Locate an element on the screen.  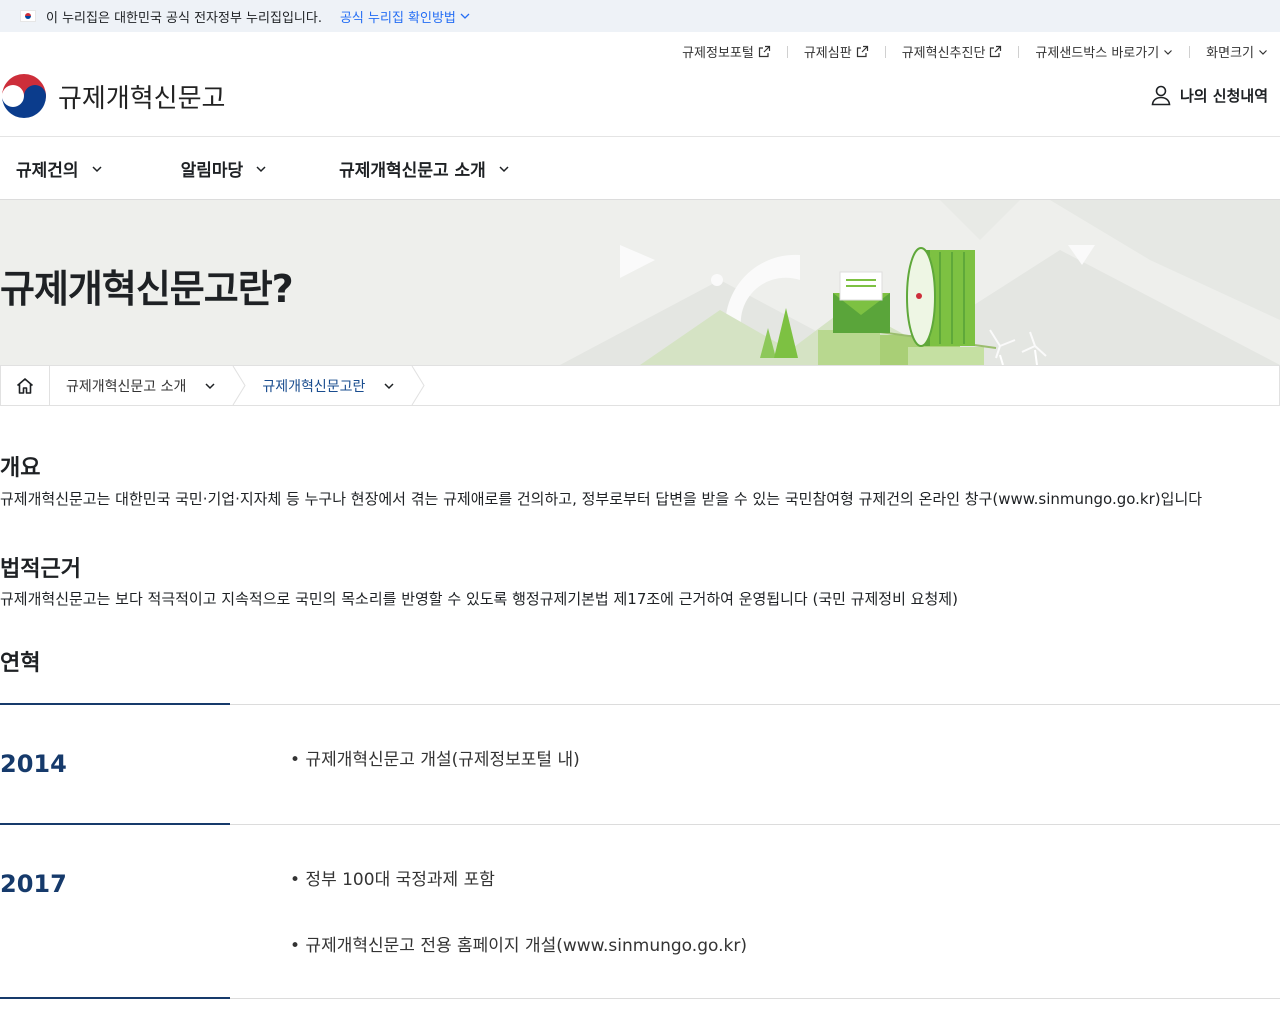
main-nav: 규제건의 알림마당 규제개혁신문고 소개 is located at coordinates (640, 168).